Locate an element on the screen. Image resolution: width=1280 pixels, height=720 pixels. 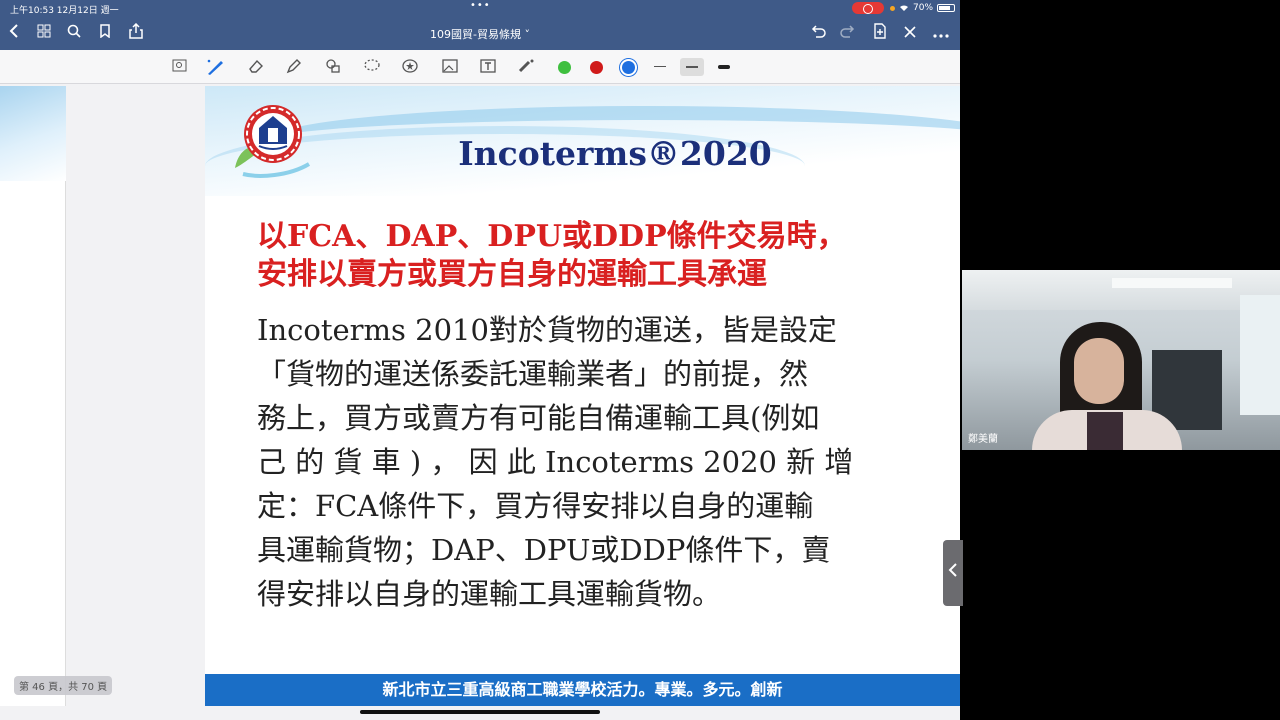
lasso-icon is located at coordinates (372, 67).